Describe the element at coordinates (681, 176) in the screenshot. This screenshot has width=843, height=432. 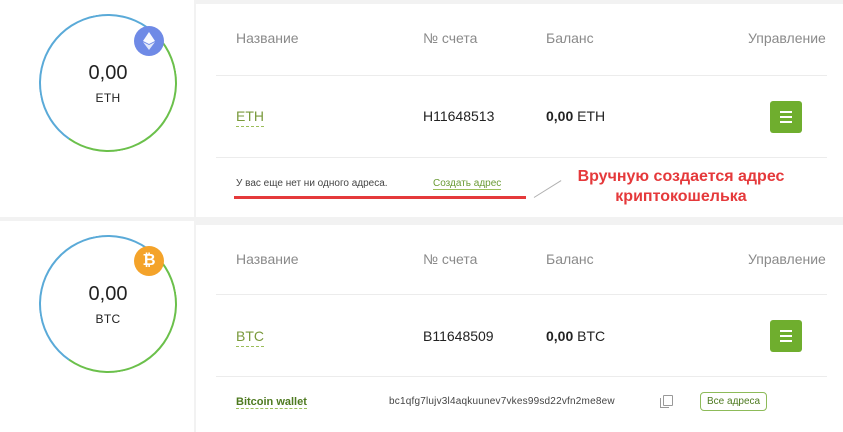
I see `annotation-line-1: Вручную создается адрес` at that location.